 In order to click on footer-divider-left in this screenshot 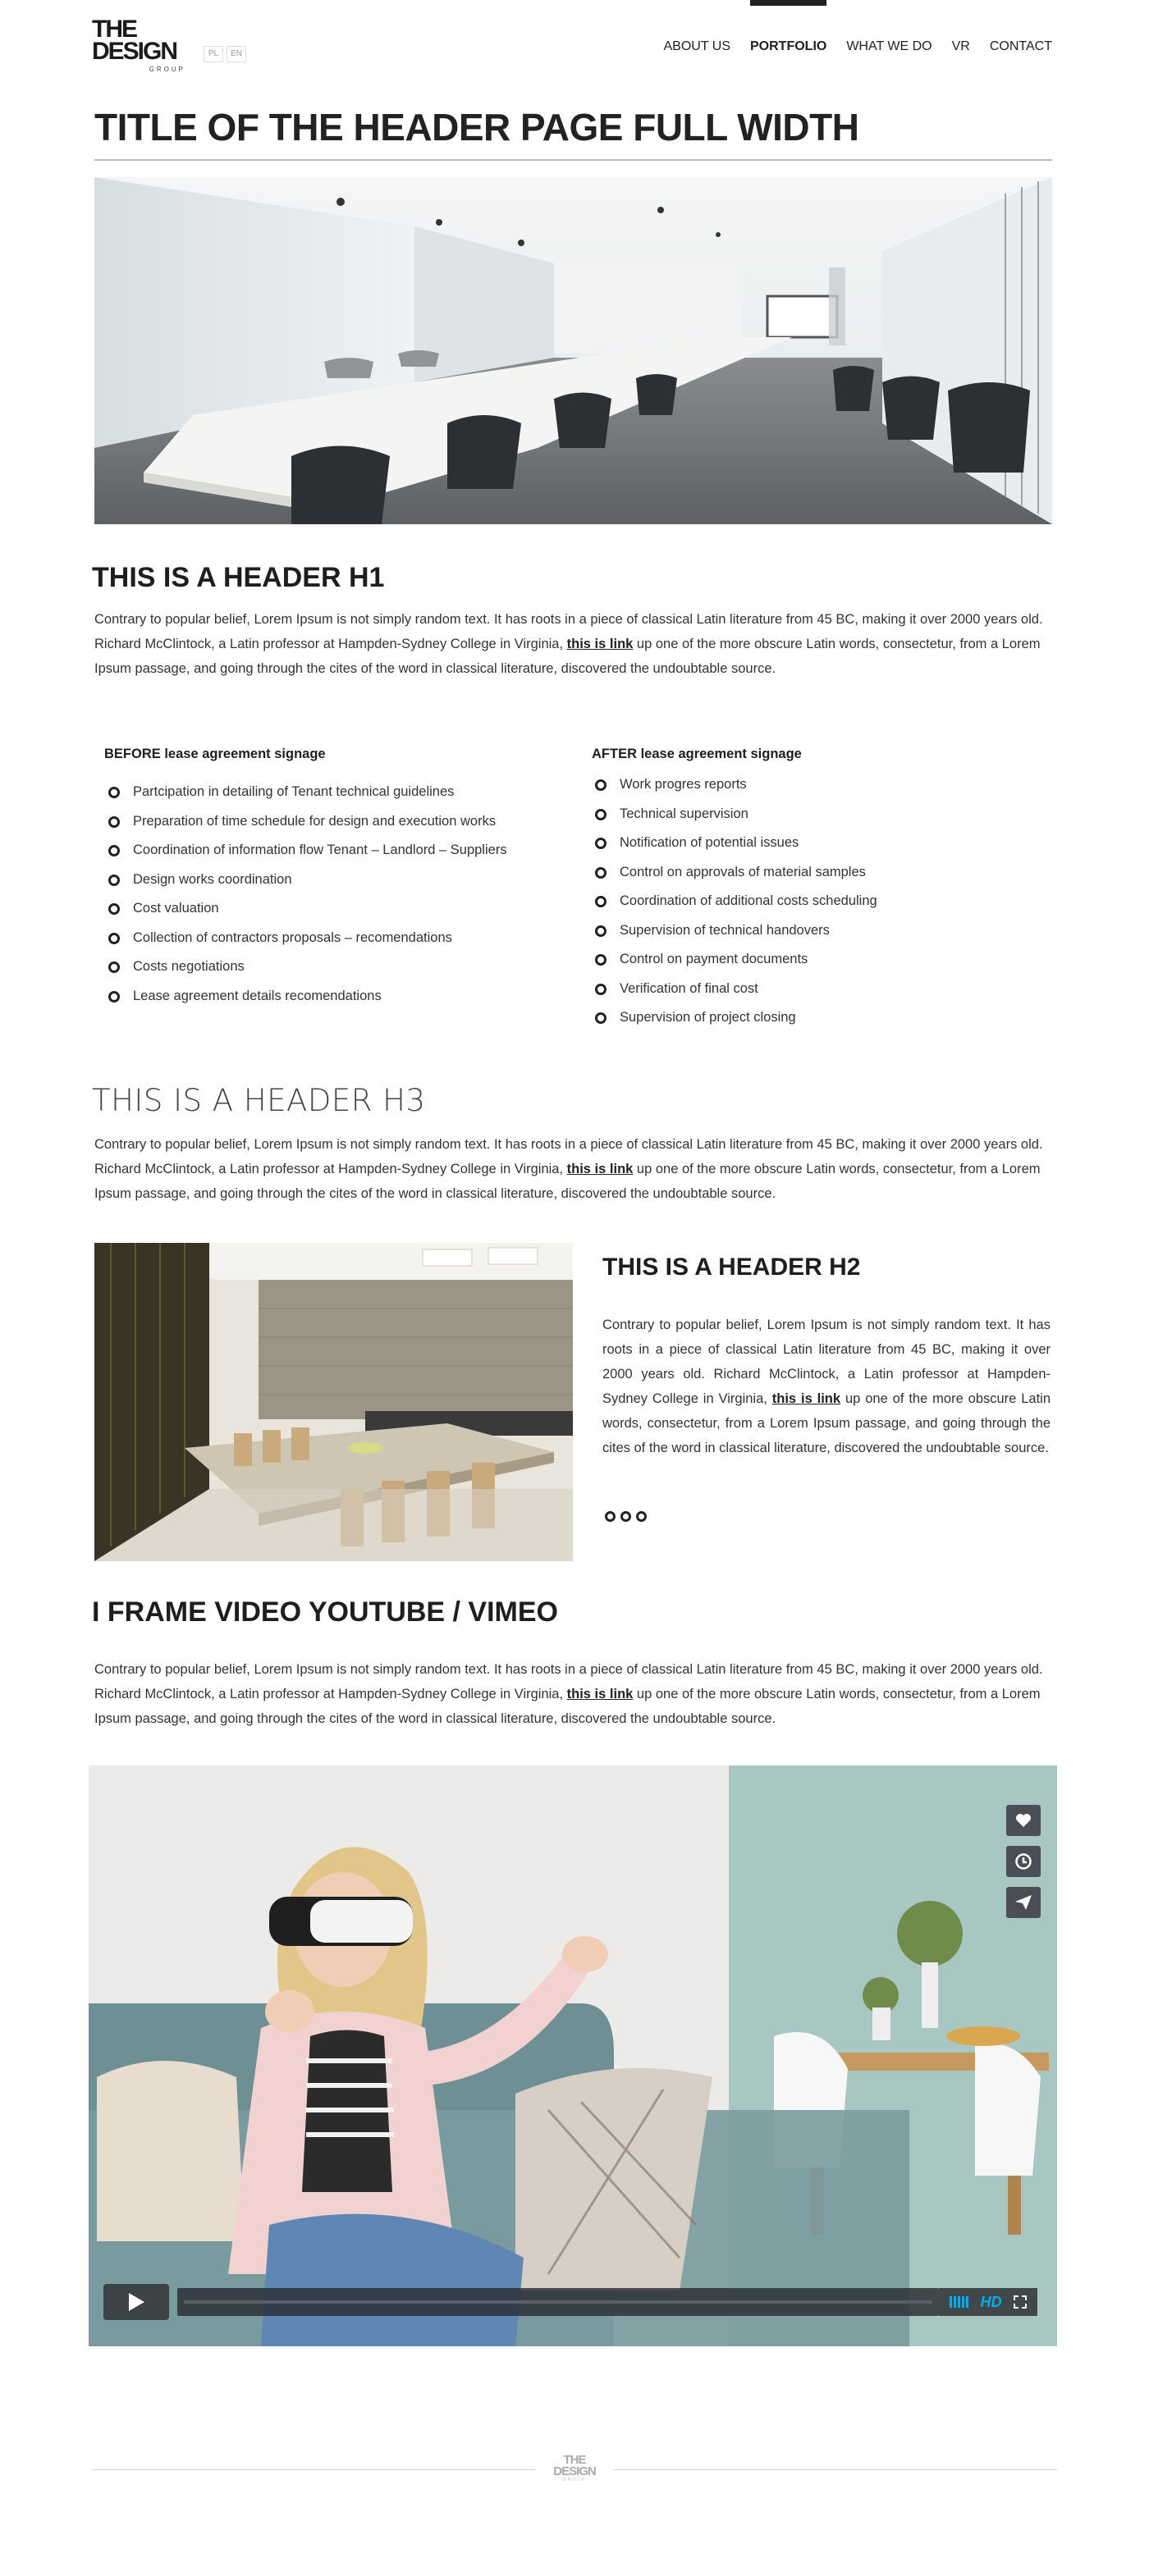, I will do `click(313, 2470)`.